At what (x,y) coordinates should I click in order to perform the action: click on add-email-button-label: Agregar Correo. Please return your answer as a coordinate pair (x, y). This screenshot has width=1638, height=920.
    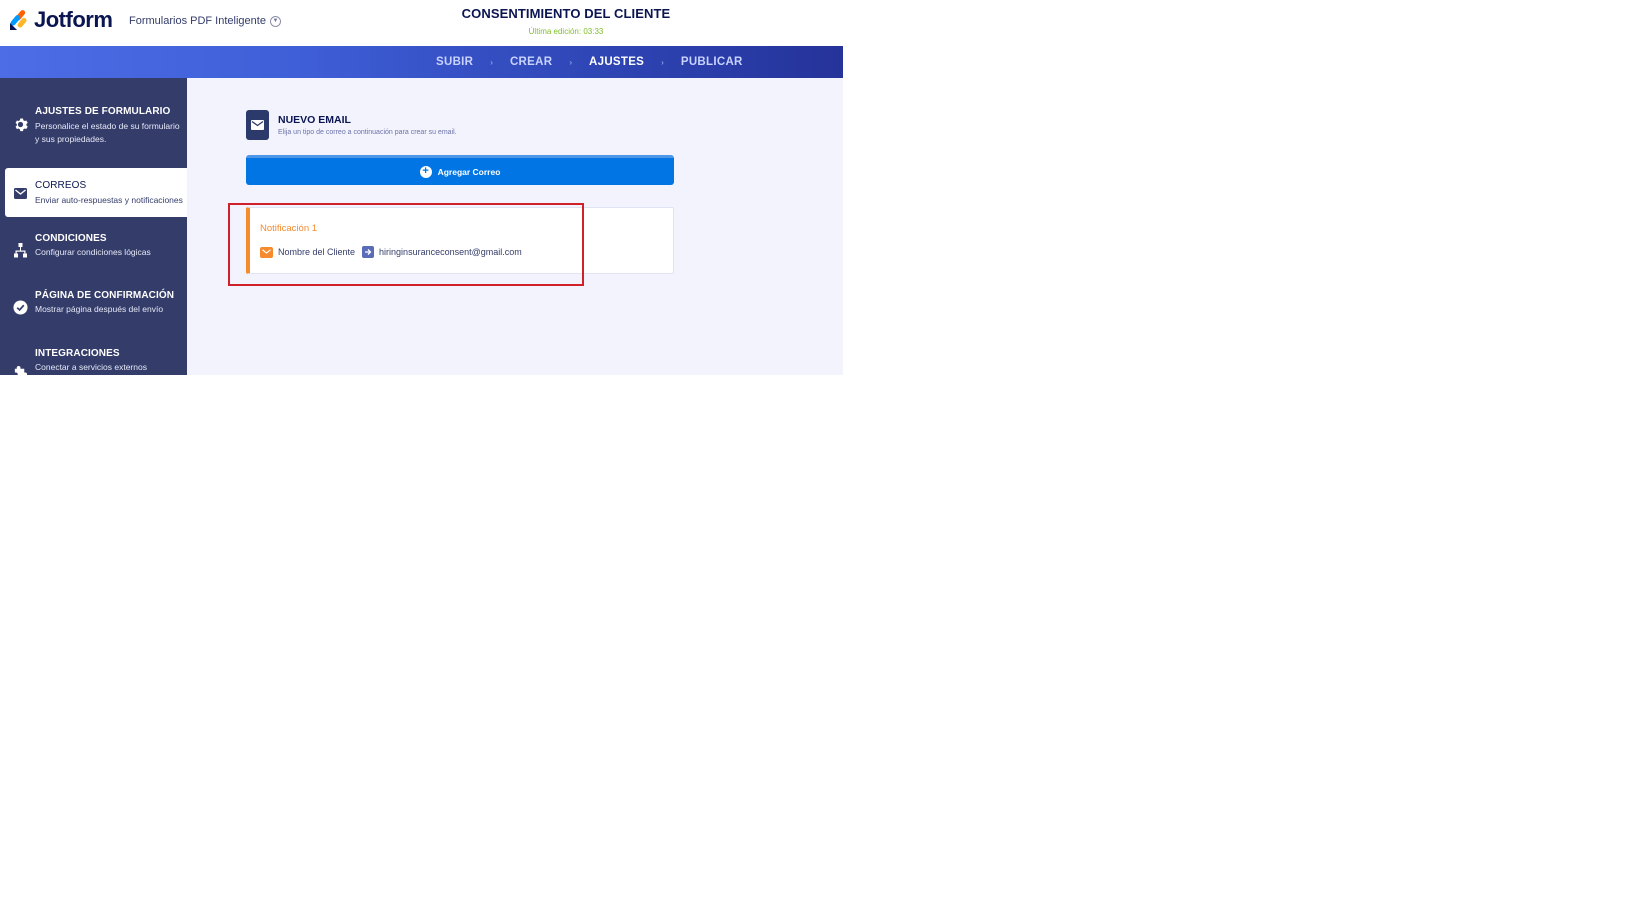
    Looking at the image, I should click on (469, 171).